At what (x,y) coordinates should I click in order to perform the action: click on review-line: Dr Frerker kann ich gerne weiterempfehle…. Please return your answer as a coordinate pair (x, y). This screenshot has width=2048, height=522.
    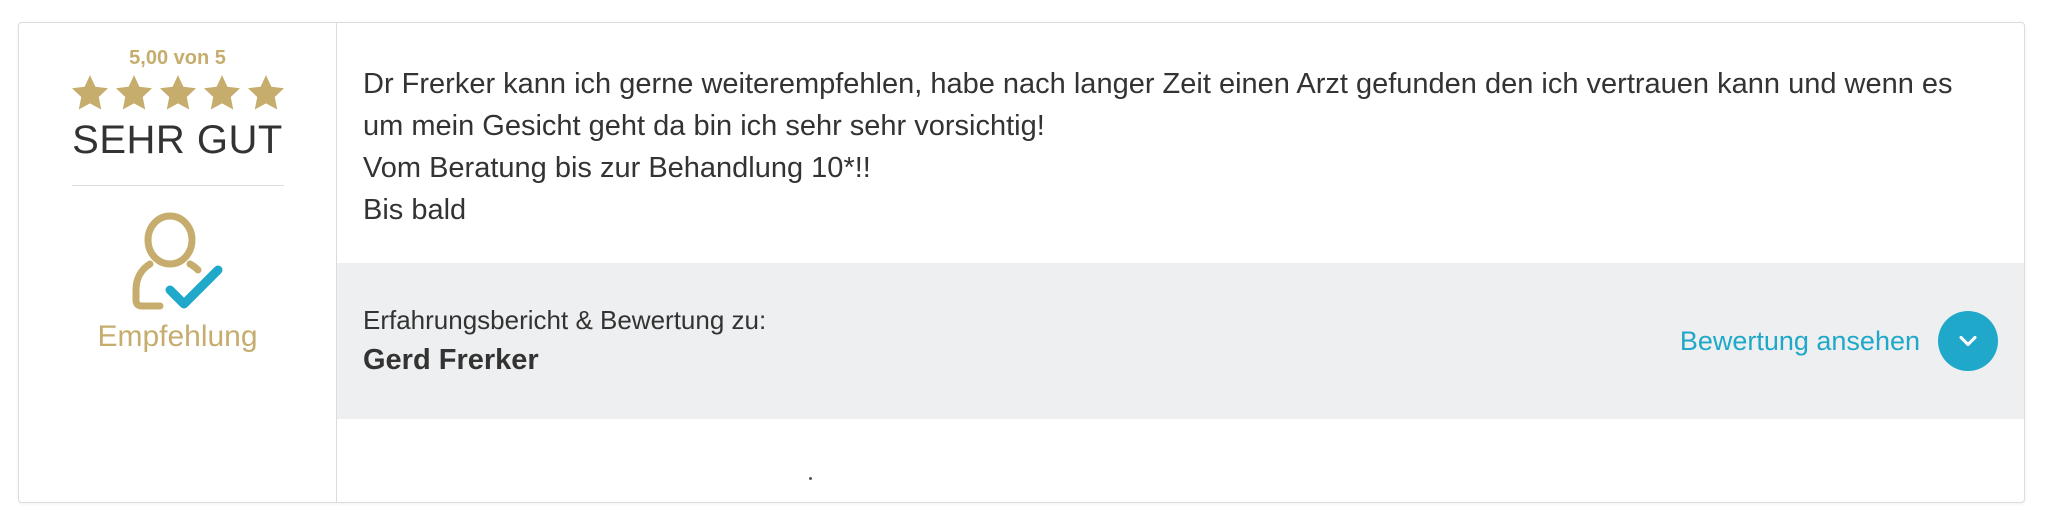
    Looking at the image, I should click on (1158, 105).